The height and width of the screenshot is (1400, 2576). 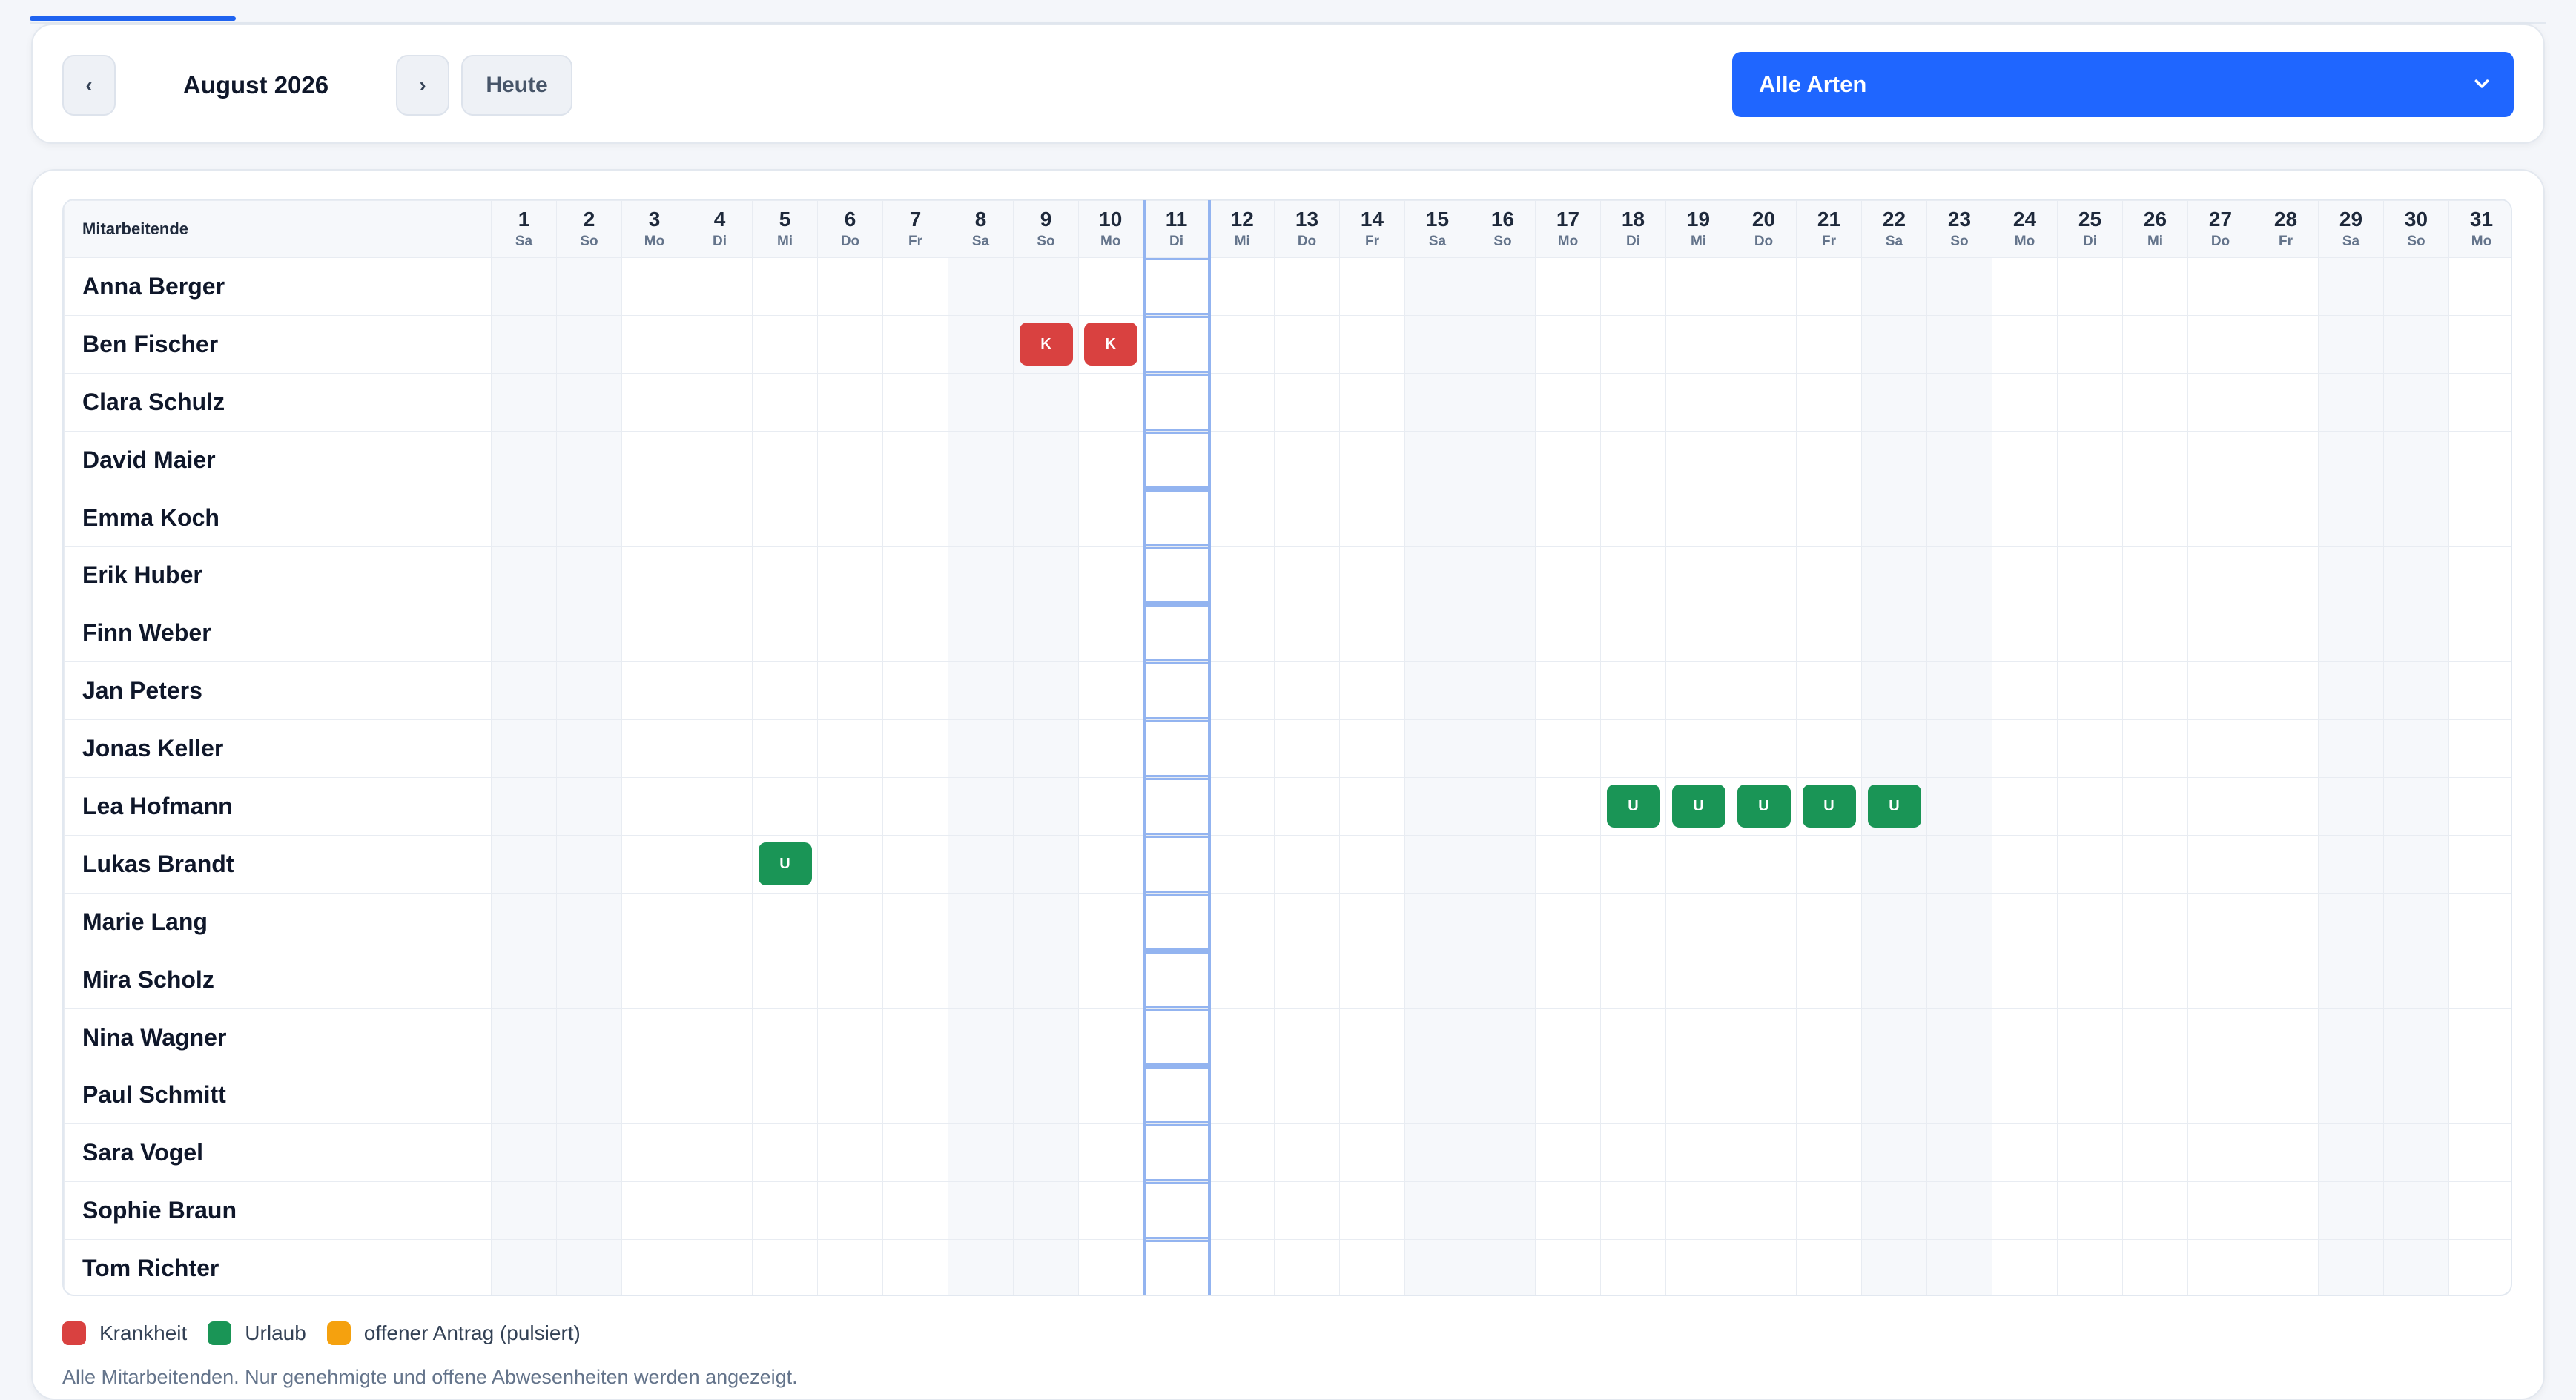 I want to click on previous-month-button: ‹, so click(x=89, y=85).